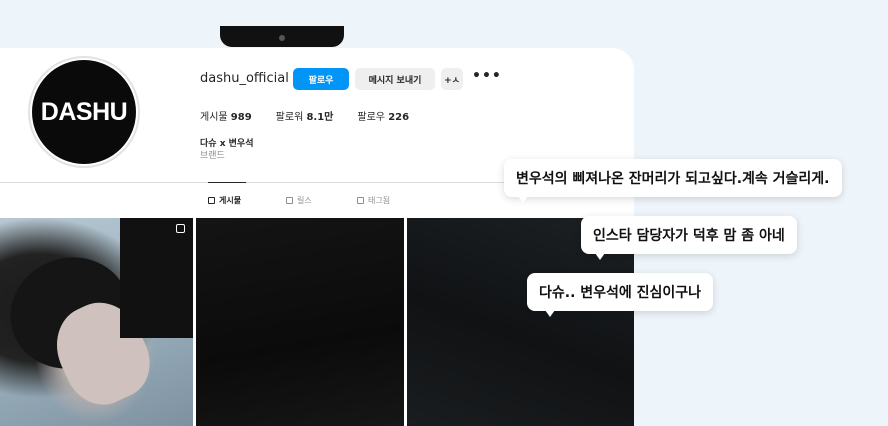 This screenshot has height=426, width=888. I want to click on profile-stats: 게시물 989 팔로워 8.1만 팔로우 226, so click(304, 115).